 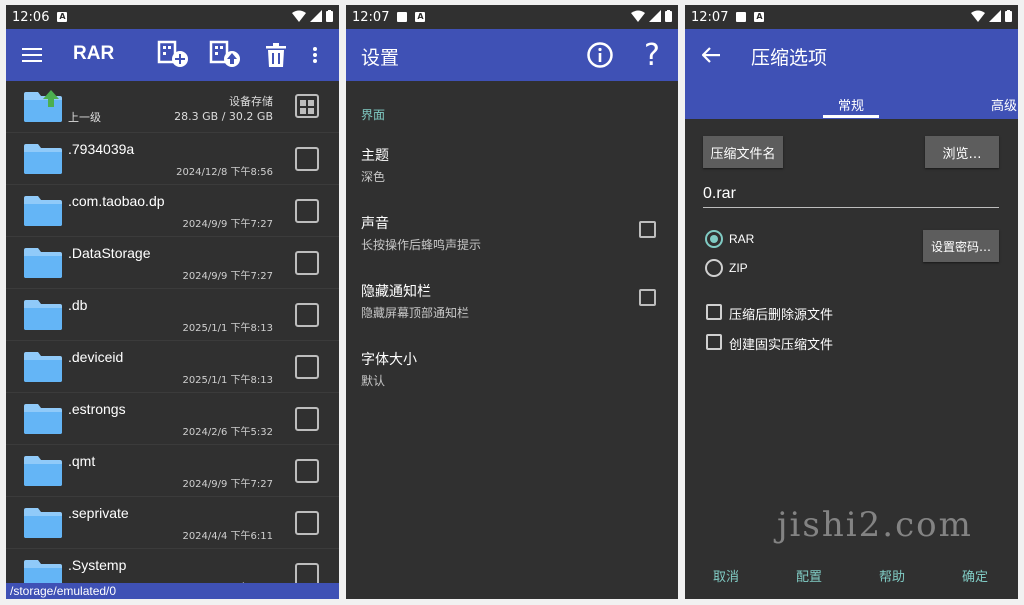 What do you see at coordinates (714, 312) in the screenshot?
I see `delete-after-archiving-checkbox` at bounding box center [714, 312].